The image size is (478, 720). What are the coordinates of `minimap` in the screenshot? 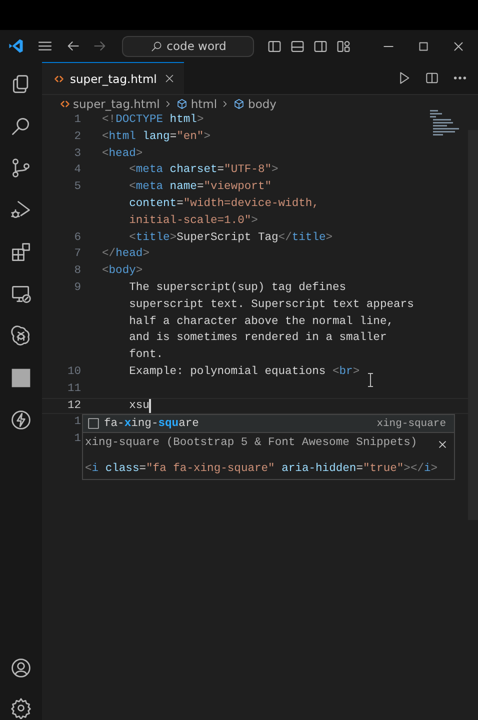 It's located at (445, 123).